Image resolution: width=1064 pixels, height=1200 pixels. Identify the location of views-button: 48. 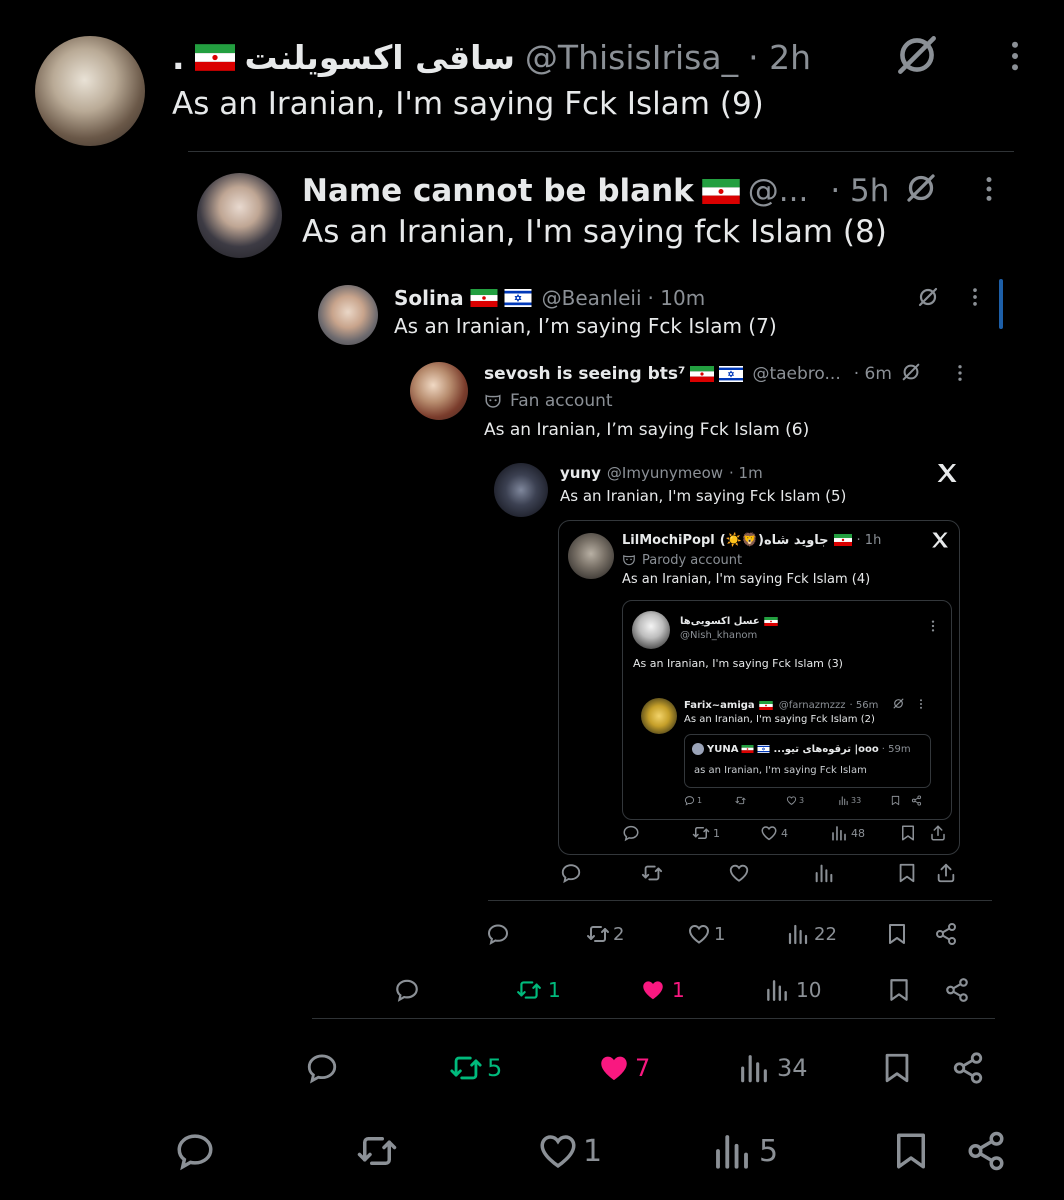
(847, 833).